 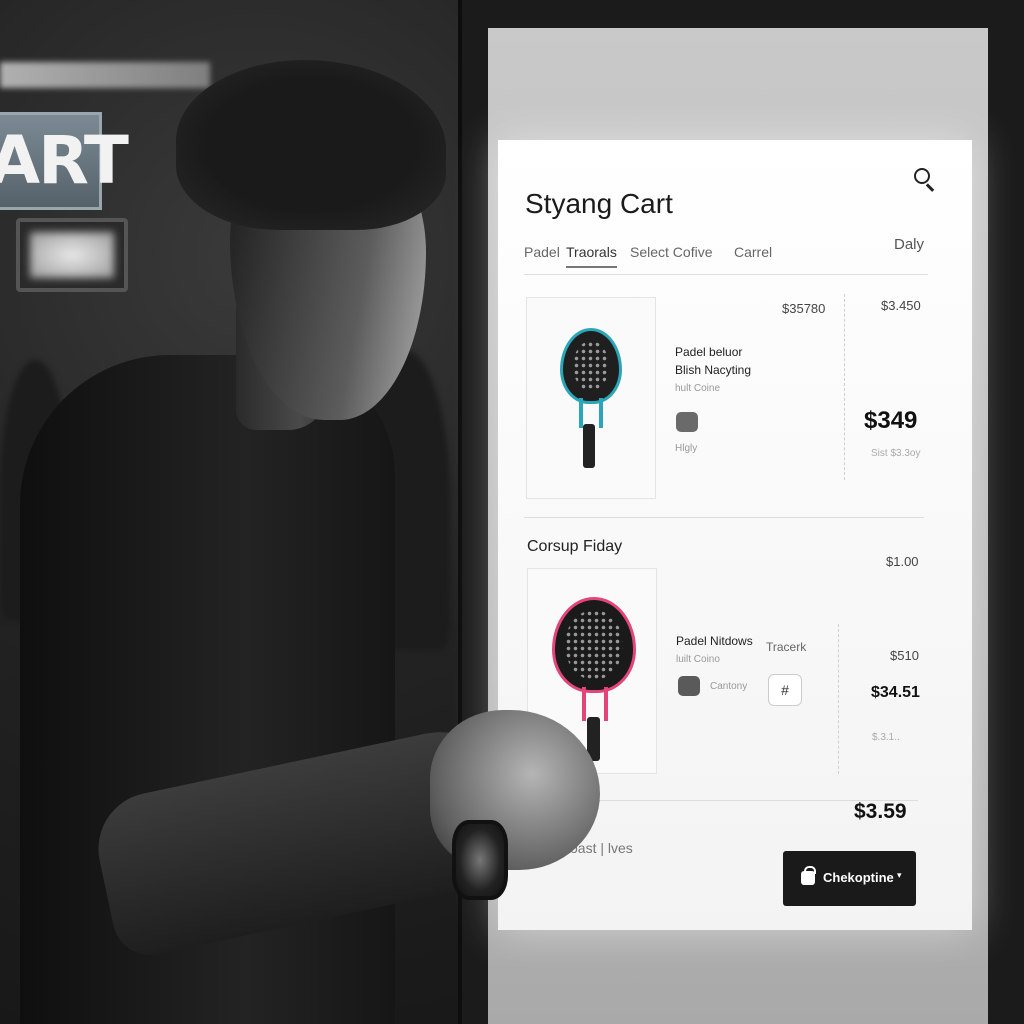 I want to click on ceiling-light, so click(x=105, y=75).